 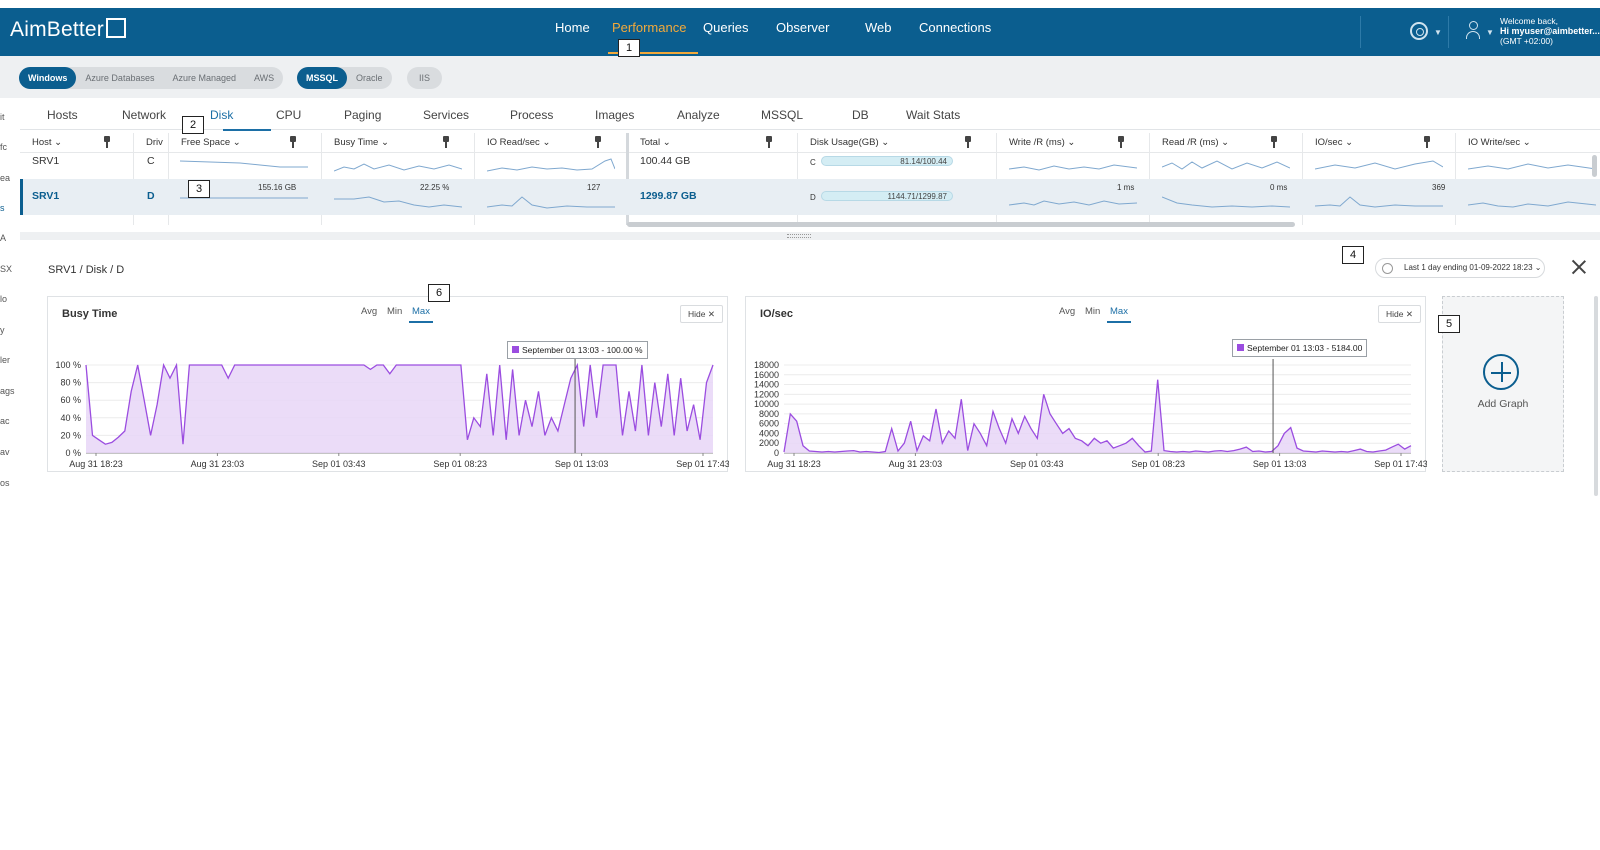 What do you see at coordinates (698, 115) in the screenshot?
I see `tab-analyze: Analyze` at bounding box center [698, 115].